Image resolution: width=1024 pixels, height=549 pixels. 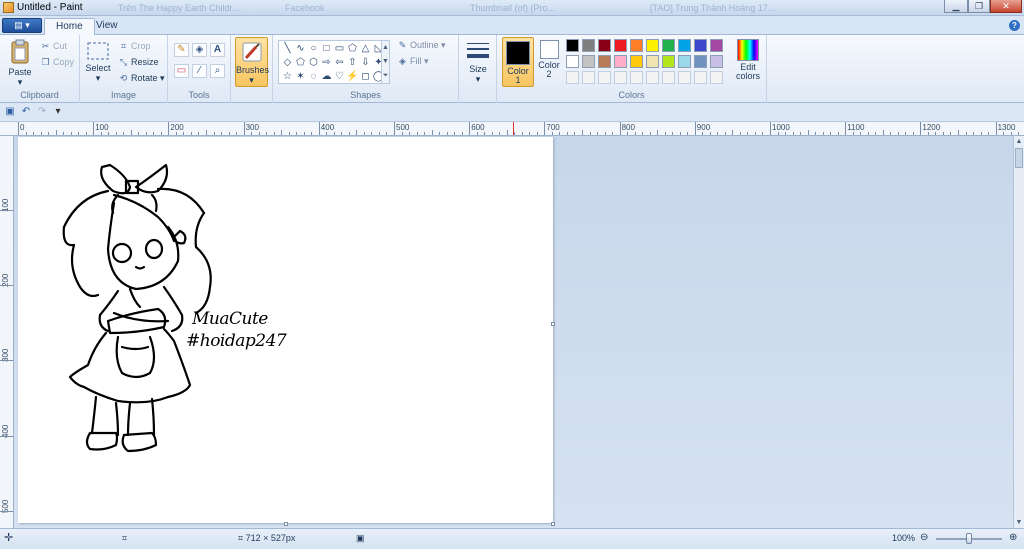 What do you see at coordinates (1006, 6) in the screenshot?
I see `close-button: ✕` at bounding box center [1006, 6].